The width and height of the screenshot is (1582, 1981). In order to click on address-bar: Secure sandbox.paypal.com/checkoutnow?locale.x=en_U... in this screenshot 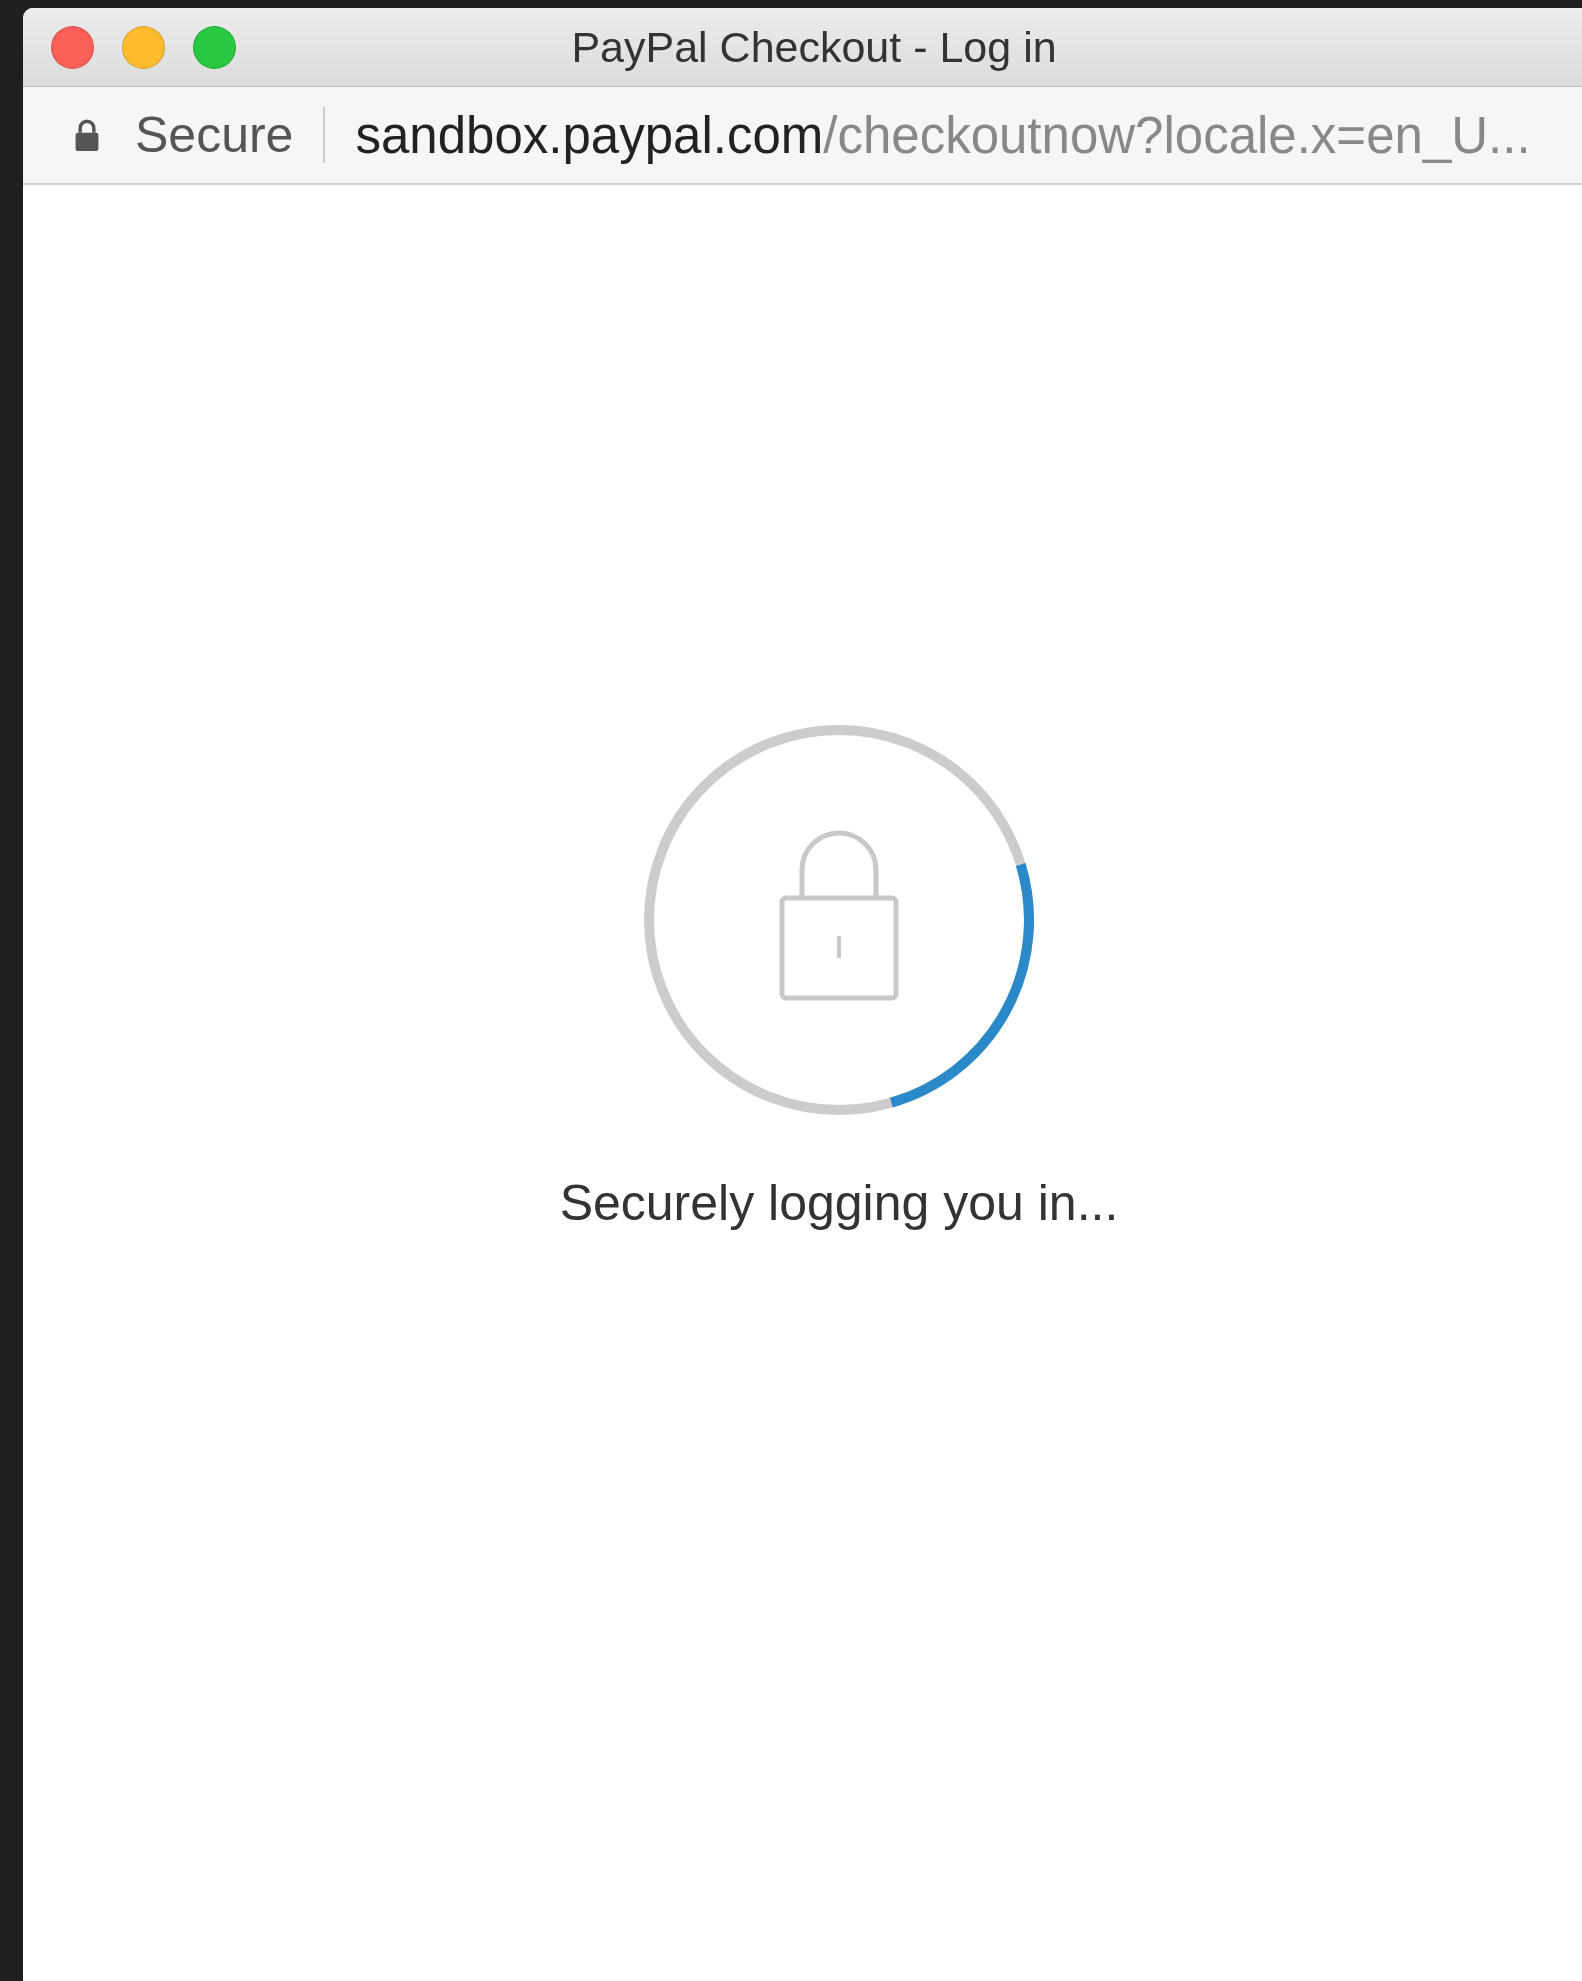, I will do `click(802, 136)`.